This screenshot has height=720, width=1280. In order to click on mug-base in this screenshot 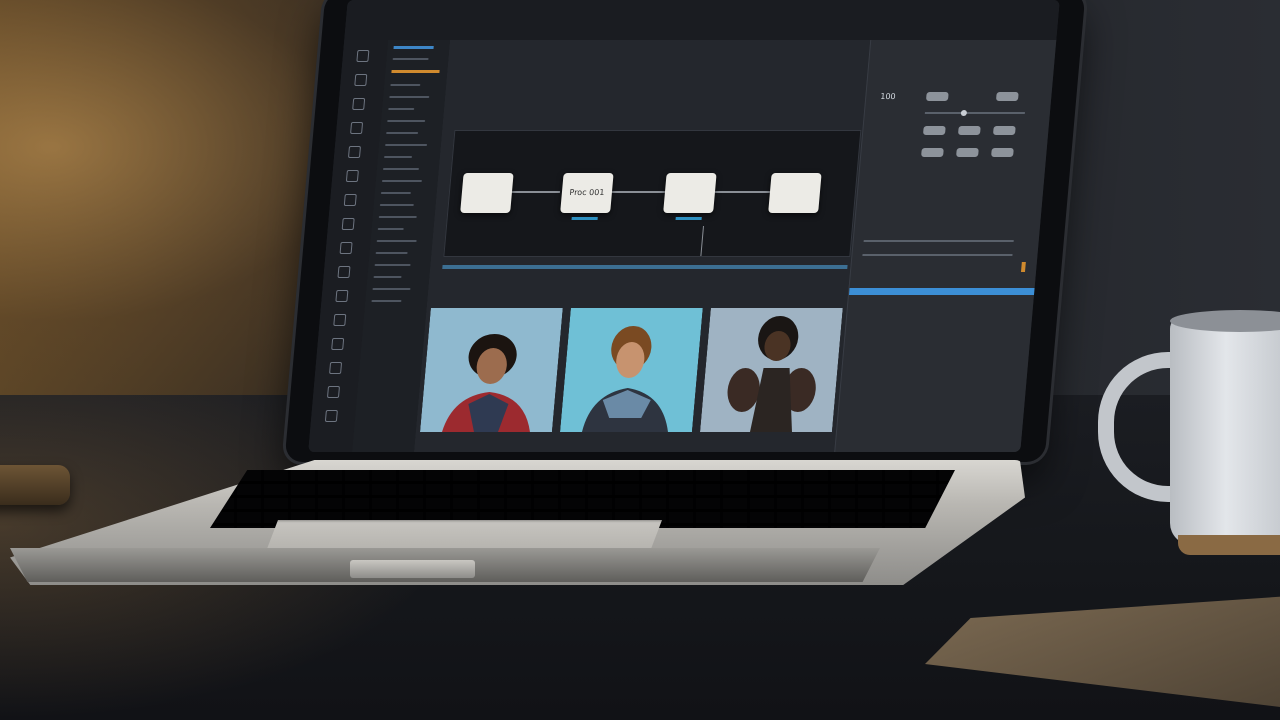, I will do `click(1229, 545)`.